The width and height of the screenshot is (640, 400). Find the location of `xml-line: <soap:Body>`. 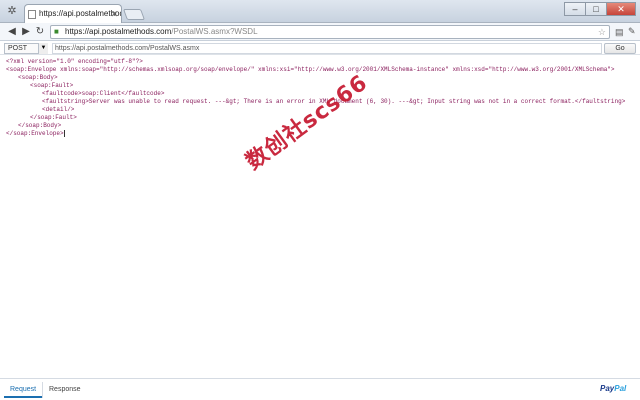

xml-line: <soap:Body> is located at coordinates (38, 77).